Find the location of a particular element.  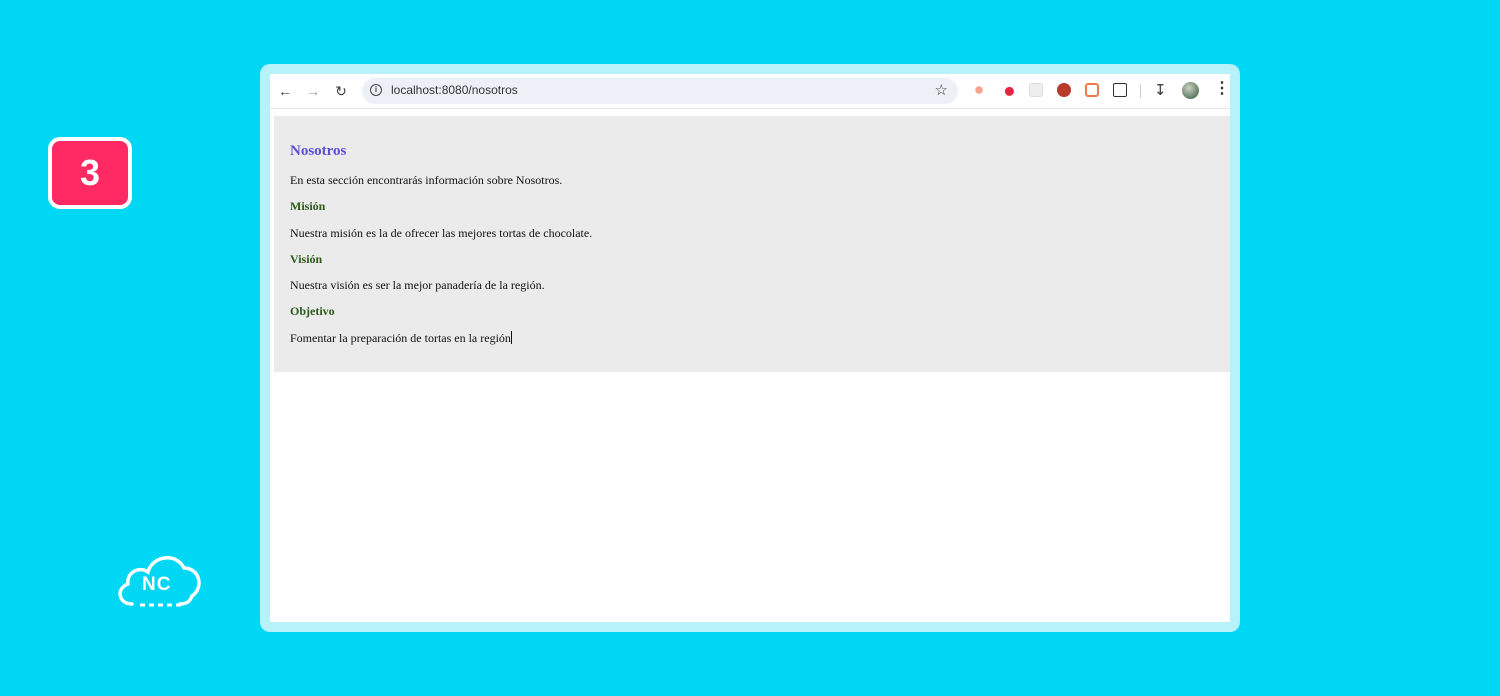

logo-text: NC is located at coordinates (157, 584).